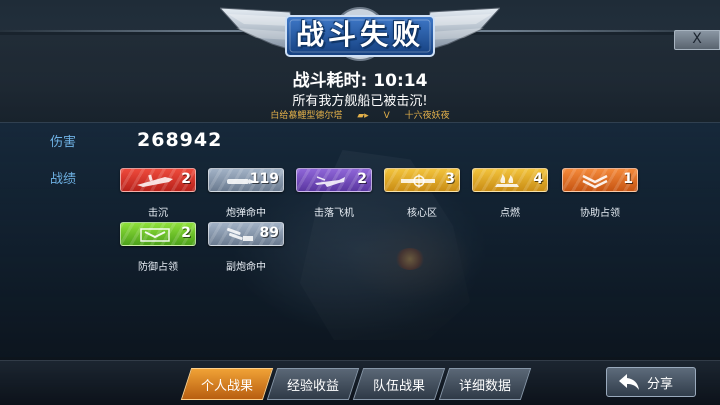 This screenshot has height=405, width=720. I want to click on medal-fire: 4, so click(510, 180).